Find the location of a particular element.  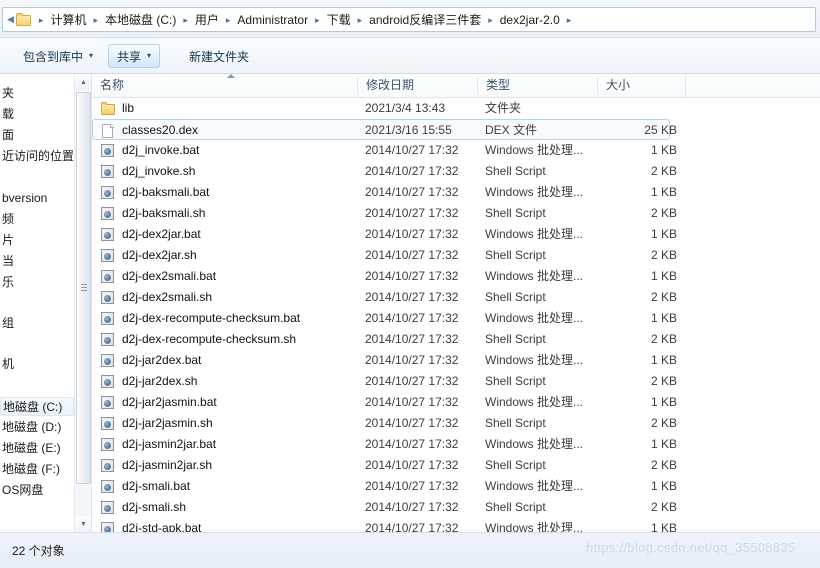

file-name-cell: d2j-dex-recompute-checksum.bat is located at coordinates (200, 318).